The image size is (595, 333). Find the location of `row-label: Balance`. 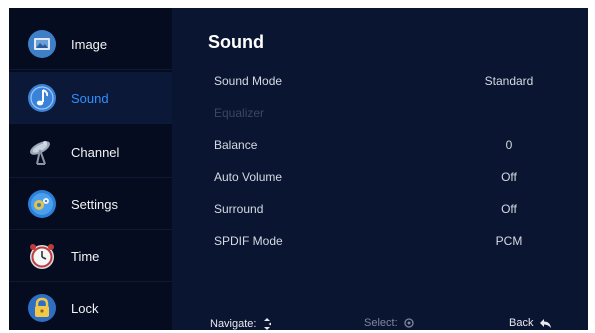

row-label: Balance is located at coordinates (236, 145).